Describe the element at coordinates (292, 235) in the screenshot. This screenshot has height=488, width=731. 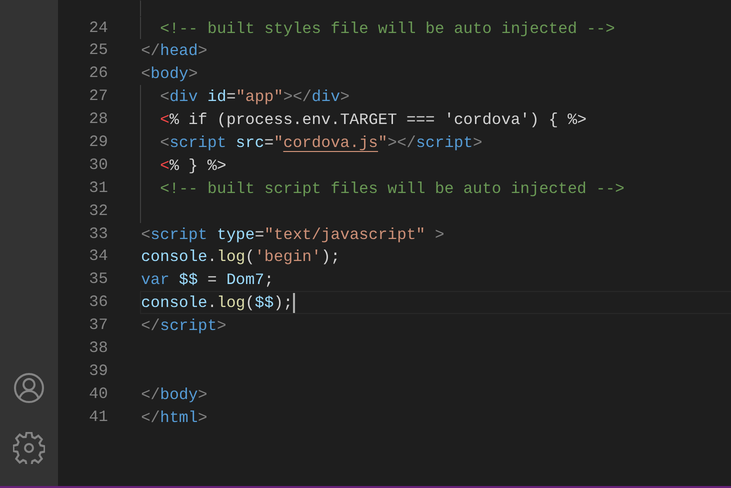
I see `code-line: <script type="text/javascript" >` at that location.